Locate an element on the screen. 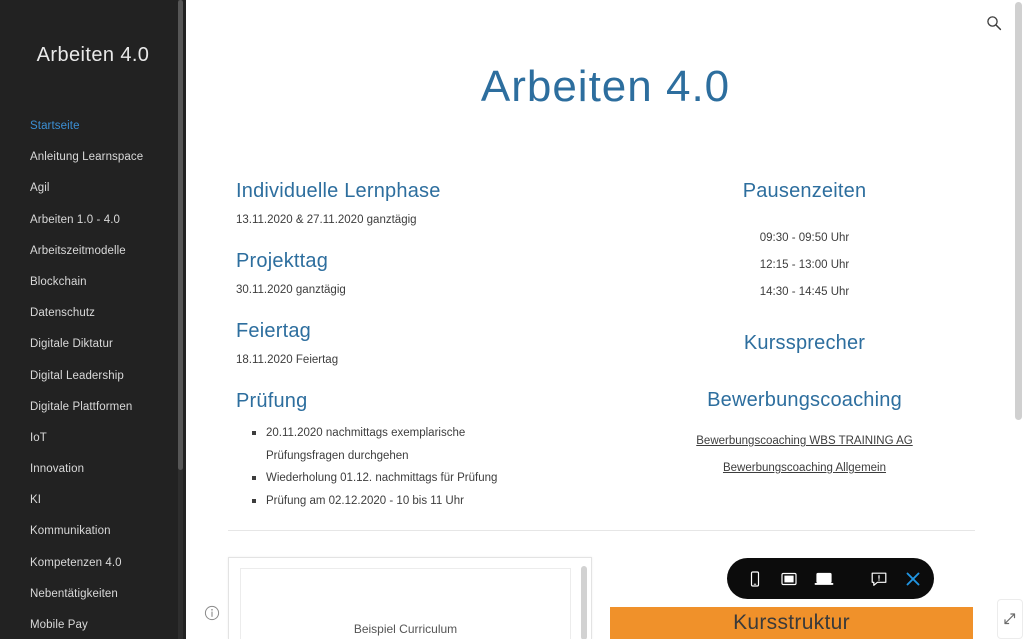 This screenshot has height=639, width=1025. kursstruktur-banner-label: Kursstruktur is located at coordinates (791, 622).